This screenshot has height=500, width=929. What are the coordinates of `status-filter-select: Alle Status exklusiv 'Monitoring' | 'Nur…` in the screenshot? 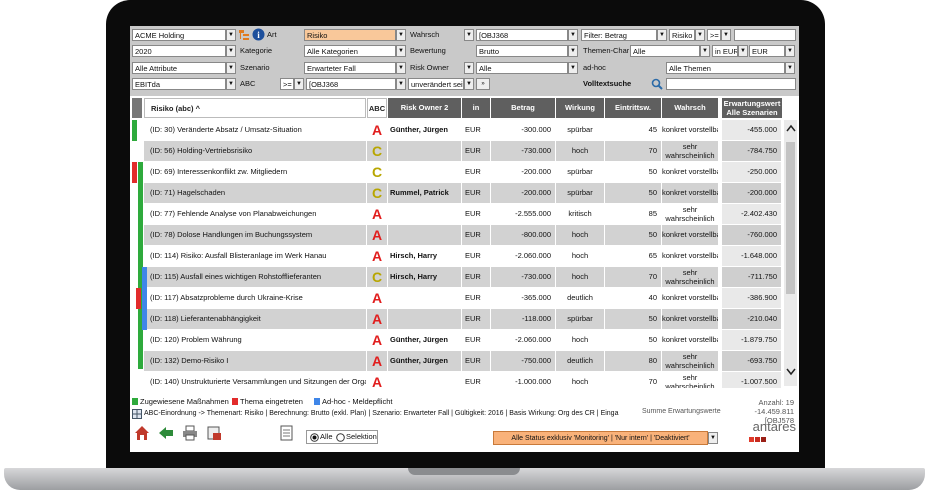 It's located at (600, 438).